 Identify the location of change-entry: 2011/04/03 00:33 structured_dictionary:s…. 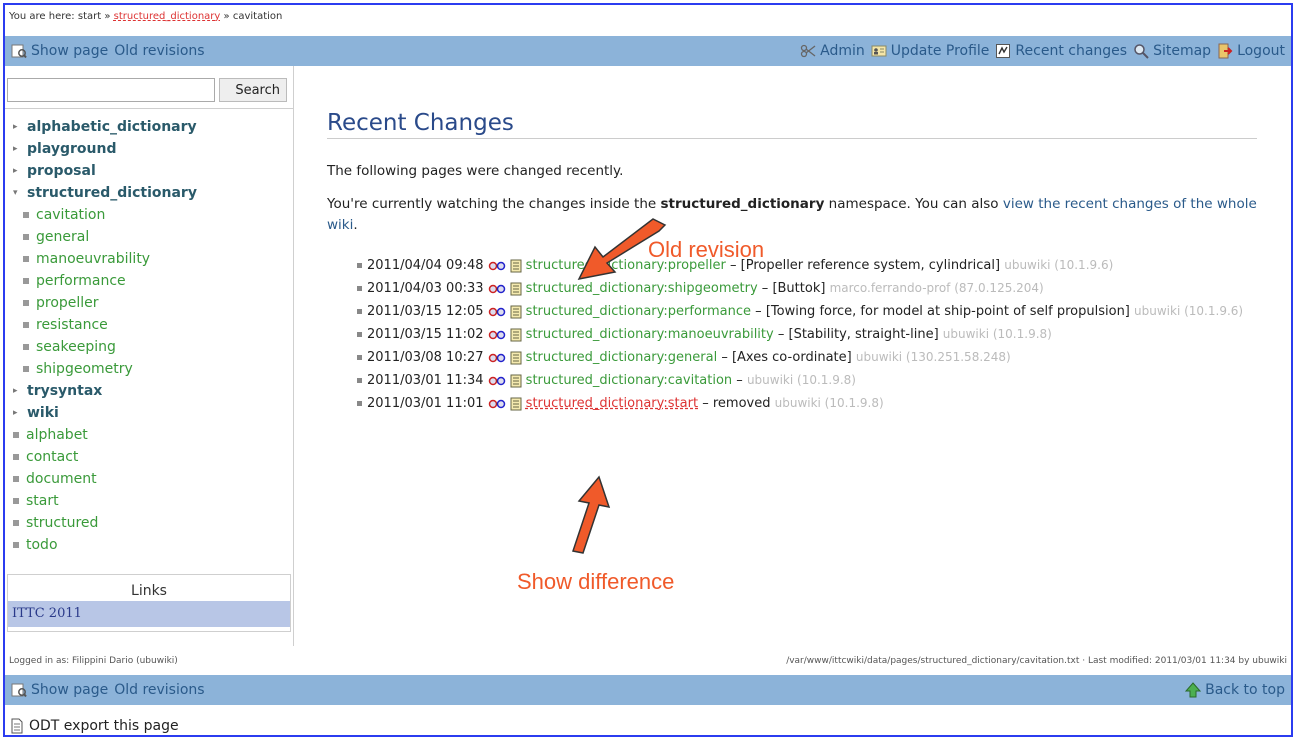
(807, 288).